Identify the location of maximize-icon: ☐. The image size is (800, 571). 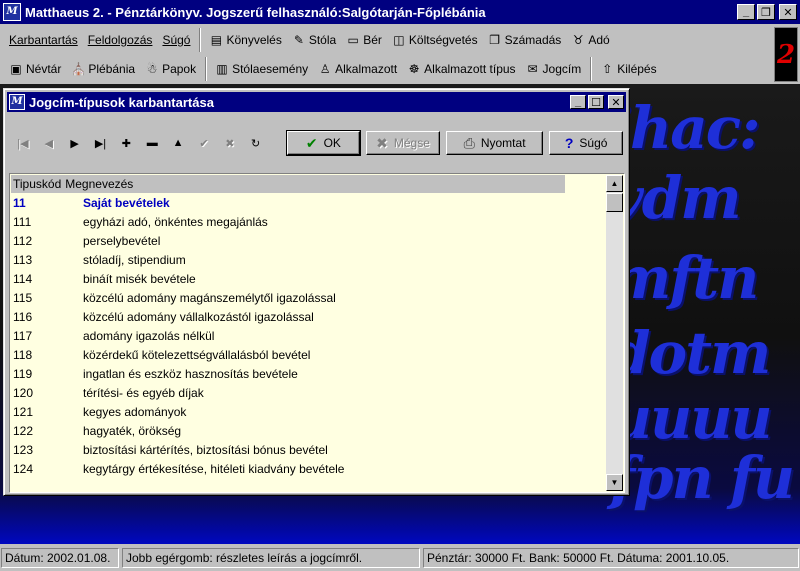
(596, 102).